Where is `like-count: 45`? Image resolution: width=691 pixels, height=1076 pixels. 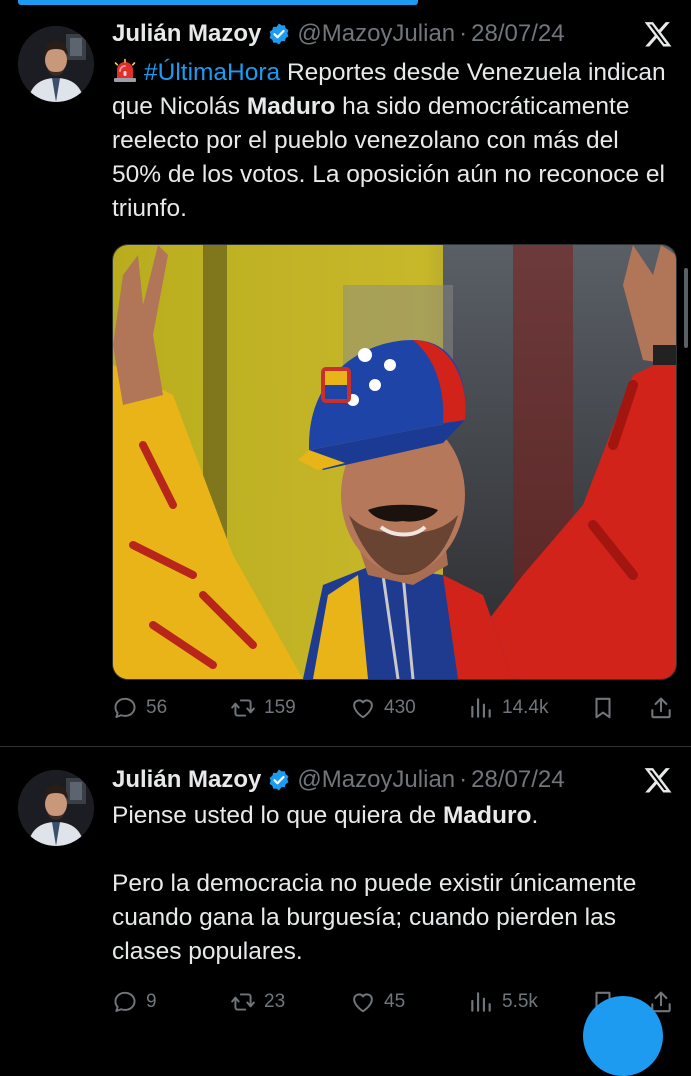 like-count: 45 is located at coordinates (395, 1001).